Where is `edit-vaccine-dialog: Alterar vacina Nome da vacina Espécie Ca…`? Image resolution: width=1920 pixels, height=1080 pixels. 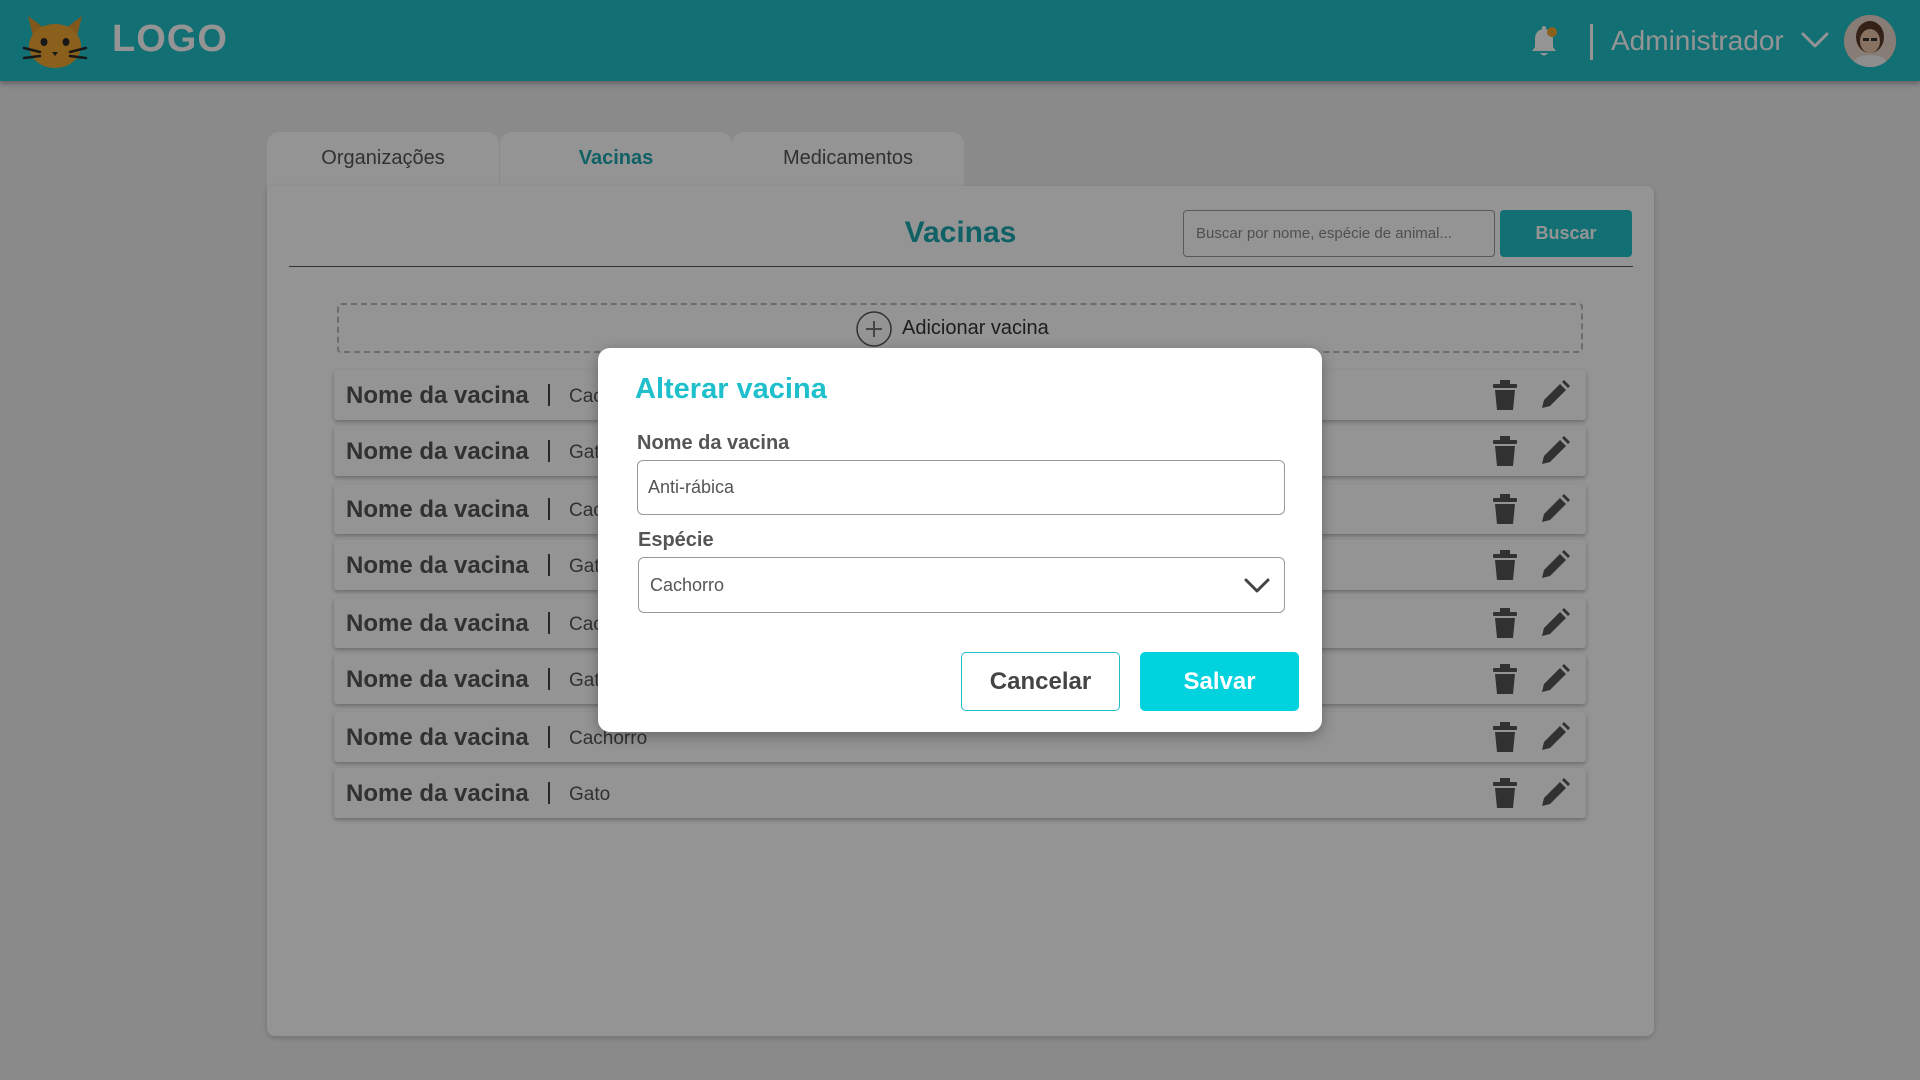
edit-vaccine-dialog: Alterar vacina Nome da vacina Espécie Ca… is located at coordinates (960, 540).